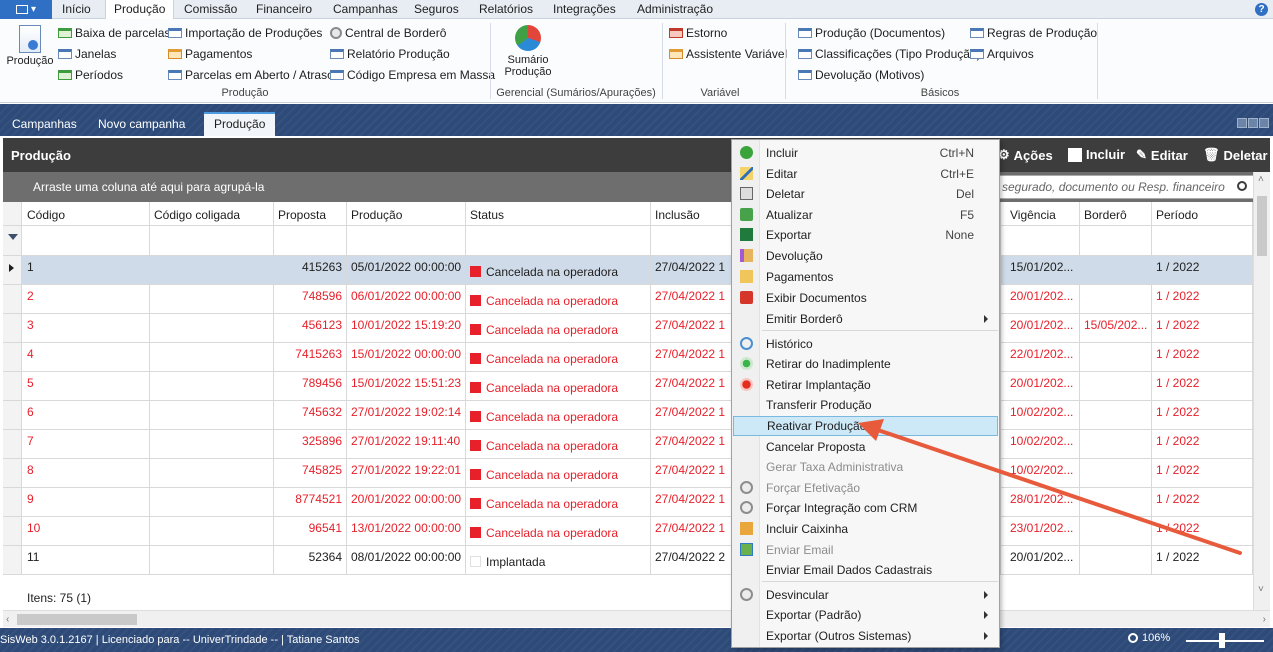 This screenshot has width=1273, height=652. I want to click on cell-proposta: 325896, so click(310, 444).